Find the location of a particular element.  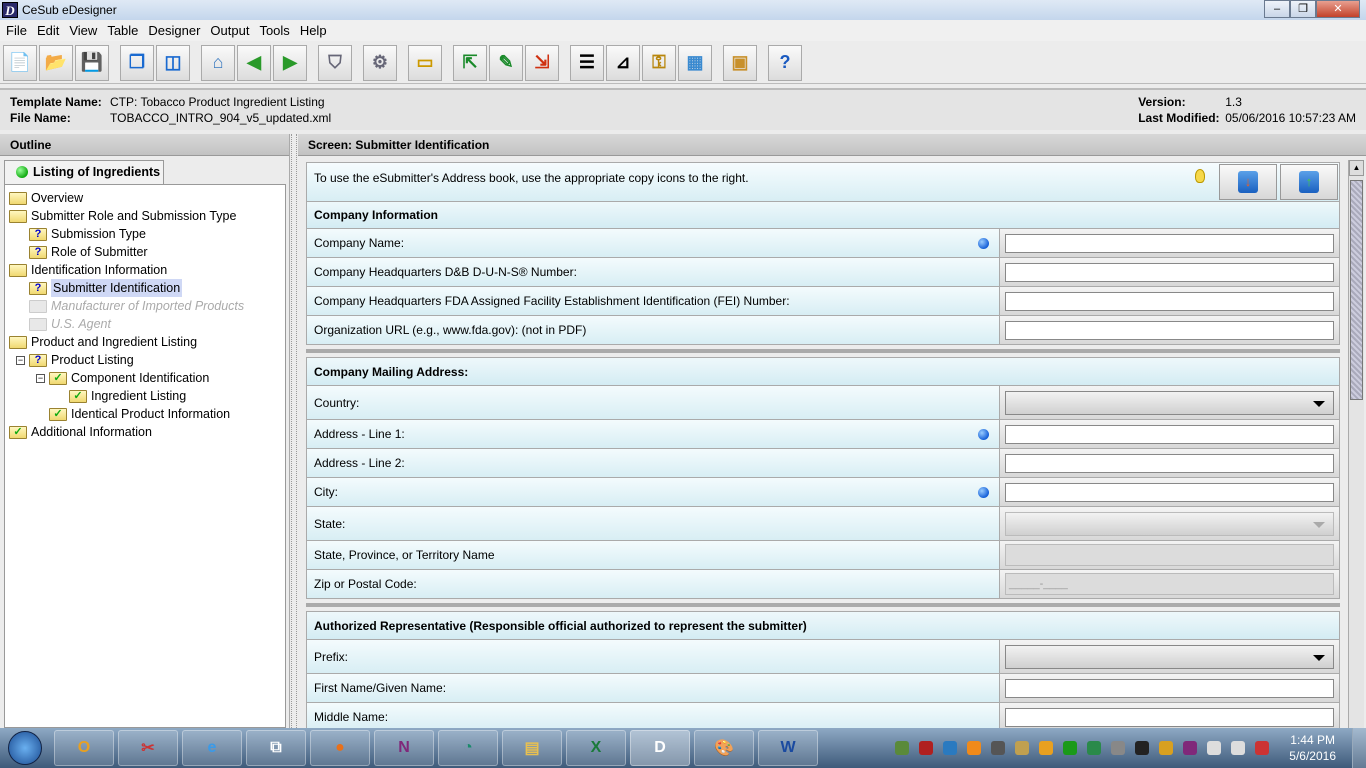

package-button: ▣ is located at coordinates (740, 62).